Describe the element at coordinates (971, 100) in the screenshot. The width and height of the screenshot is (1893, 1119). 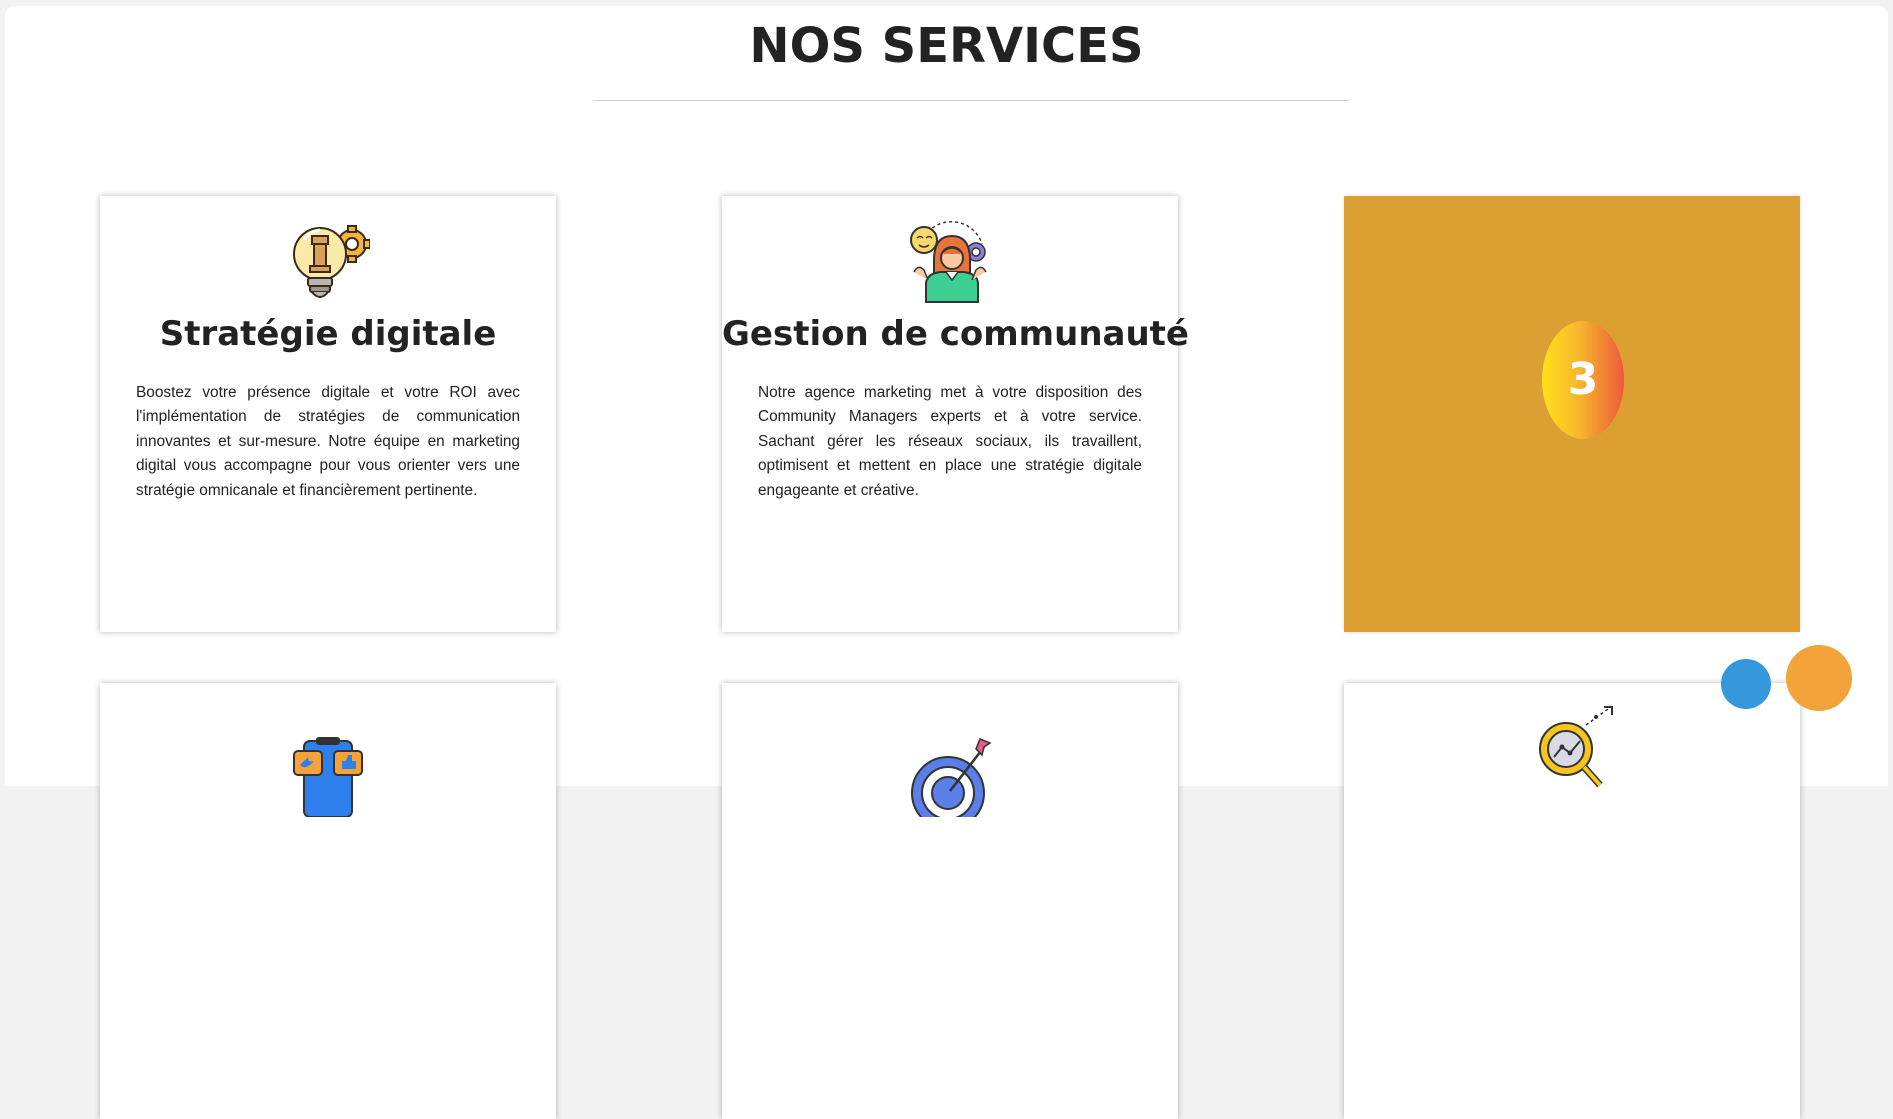
I see `title-divider` at that location.